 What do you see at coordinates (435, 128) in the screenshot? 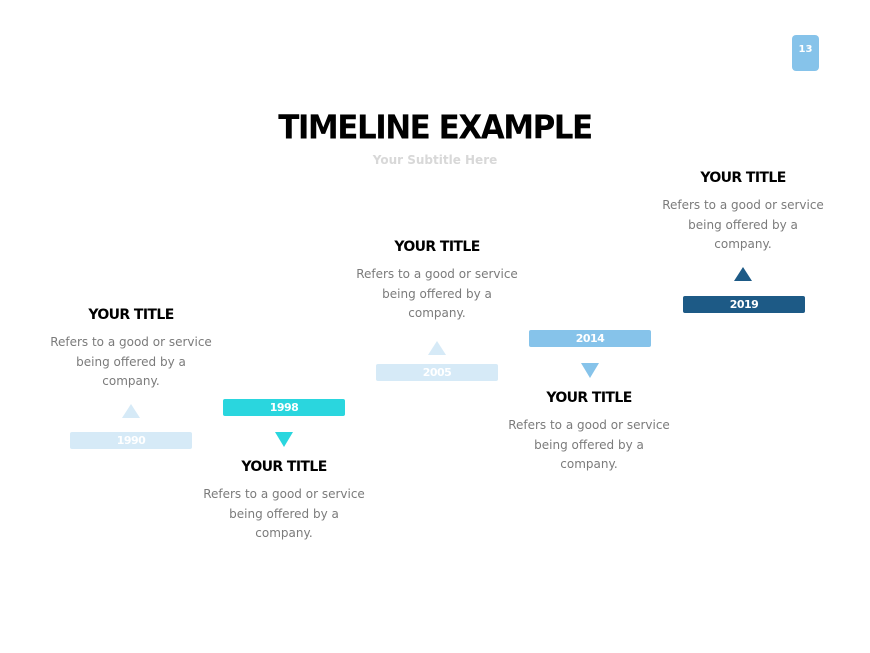
I see `page-title: TIMELINE EXAMPLE` at bounding box center [435, 128].